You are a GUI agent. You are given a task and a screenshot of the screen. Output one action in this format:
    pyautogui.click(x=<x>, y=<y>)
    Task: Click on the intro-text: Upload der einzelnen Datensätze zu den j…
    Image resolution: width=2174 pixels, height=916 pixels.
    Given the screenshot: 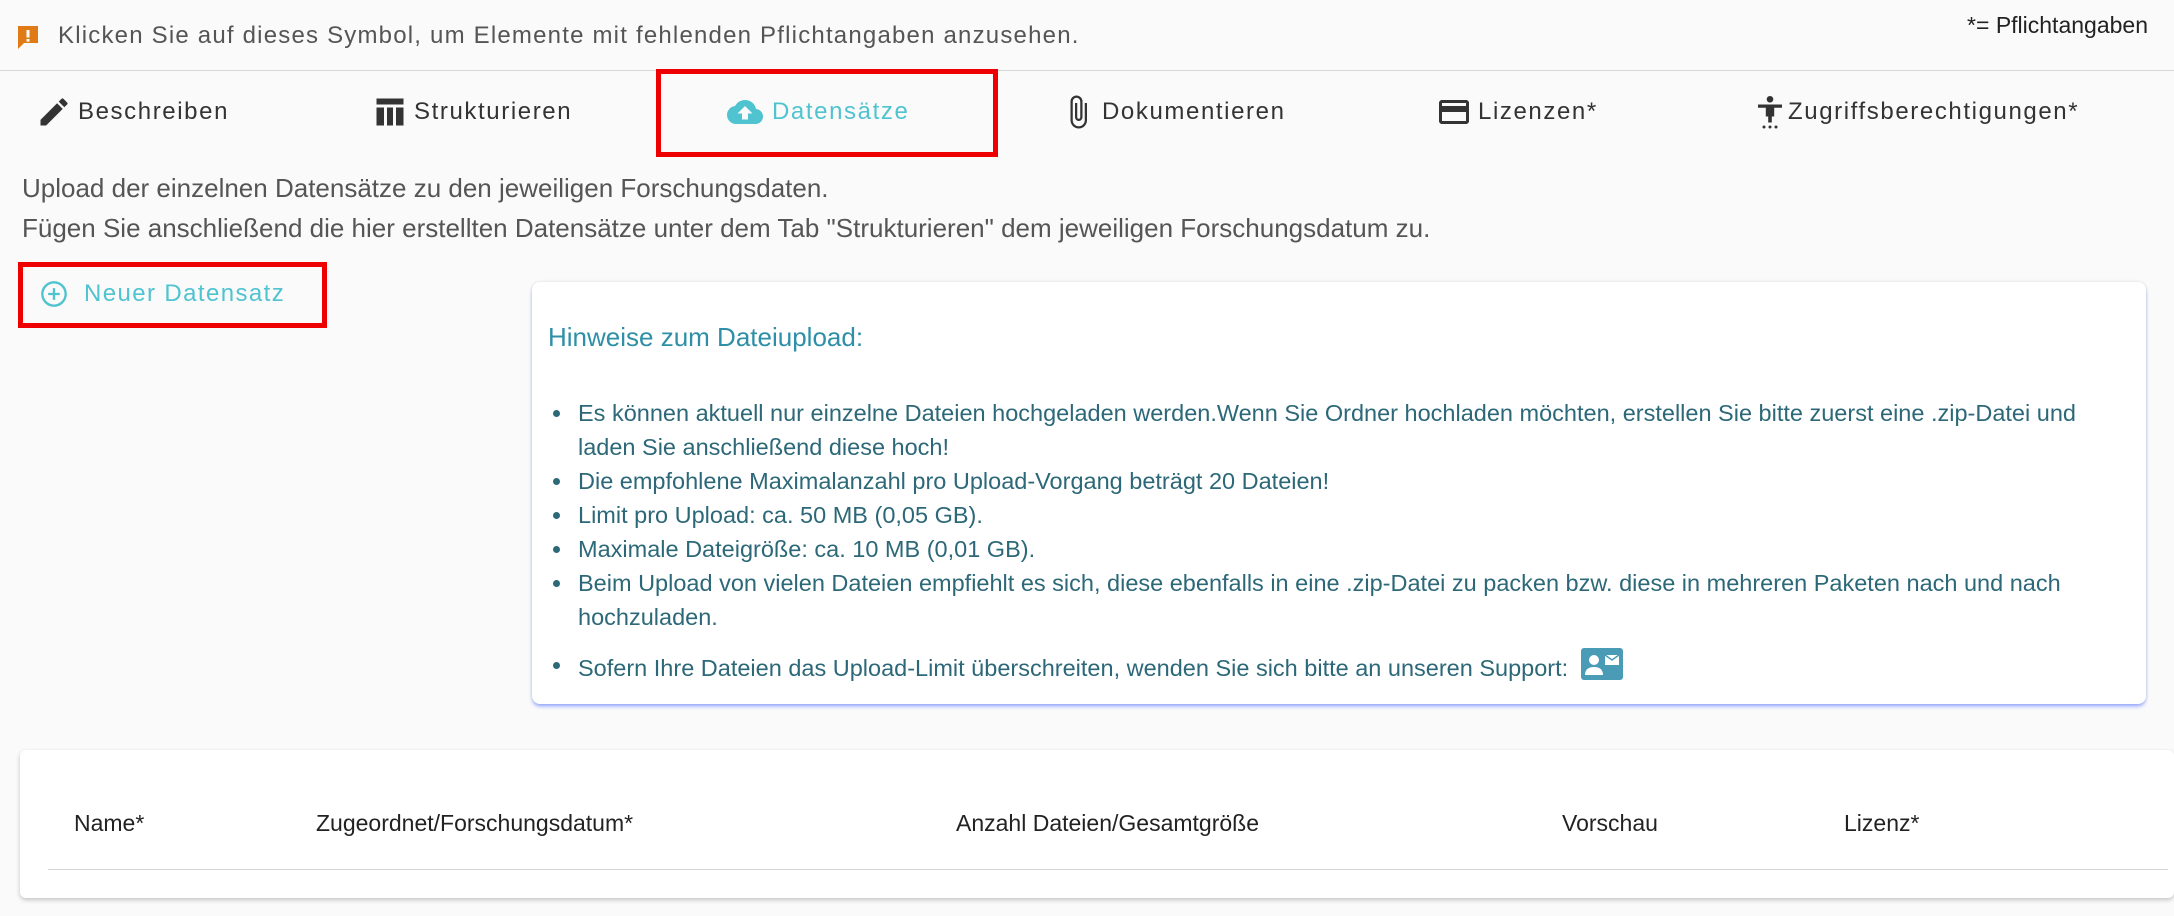 What is the action you would take?
    pyautogui.click(x=726, y=208)
    